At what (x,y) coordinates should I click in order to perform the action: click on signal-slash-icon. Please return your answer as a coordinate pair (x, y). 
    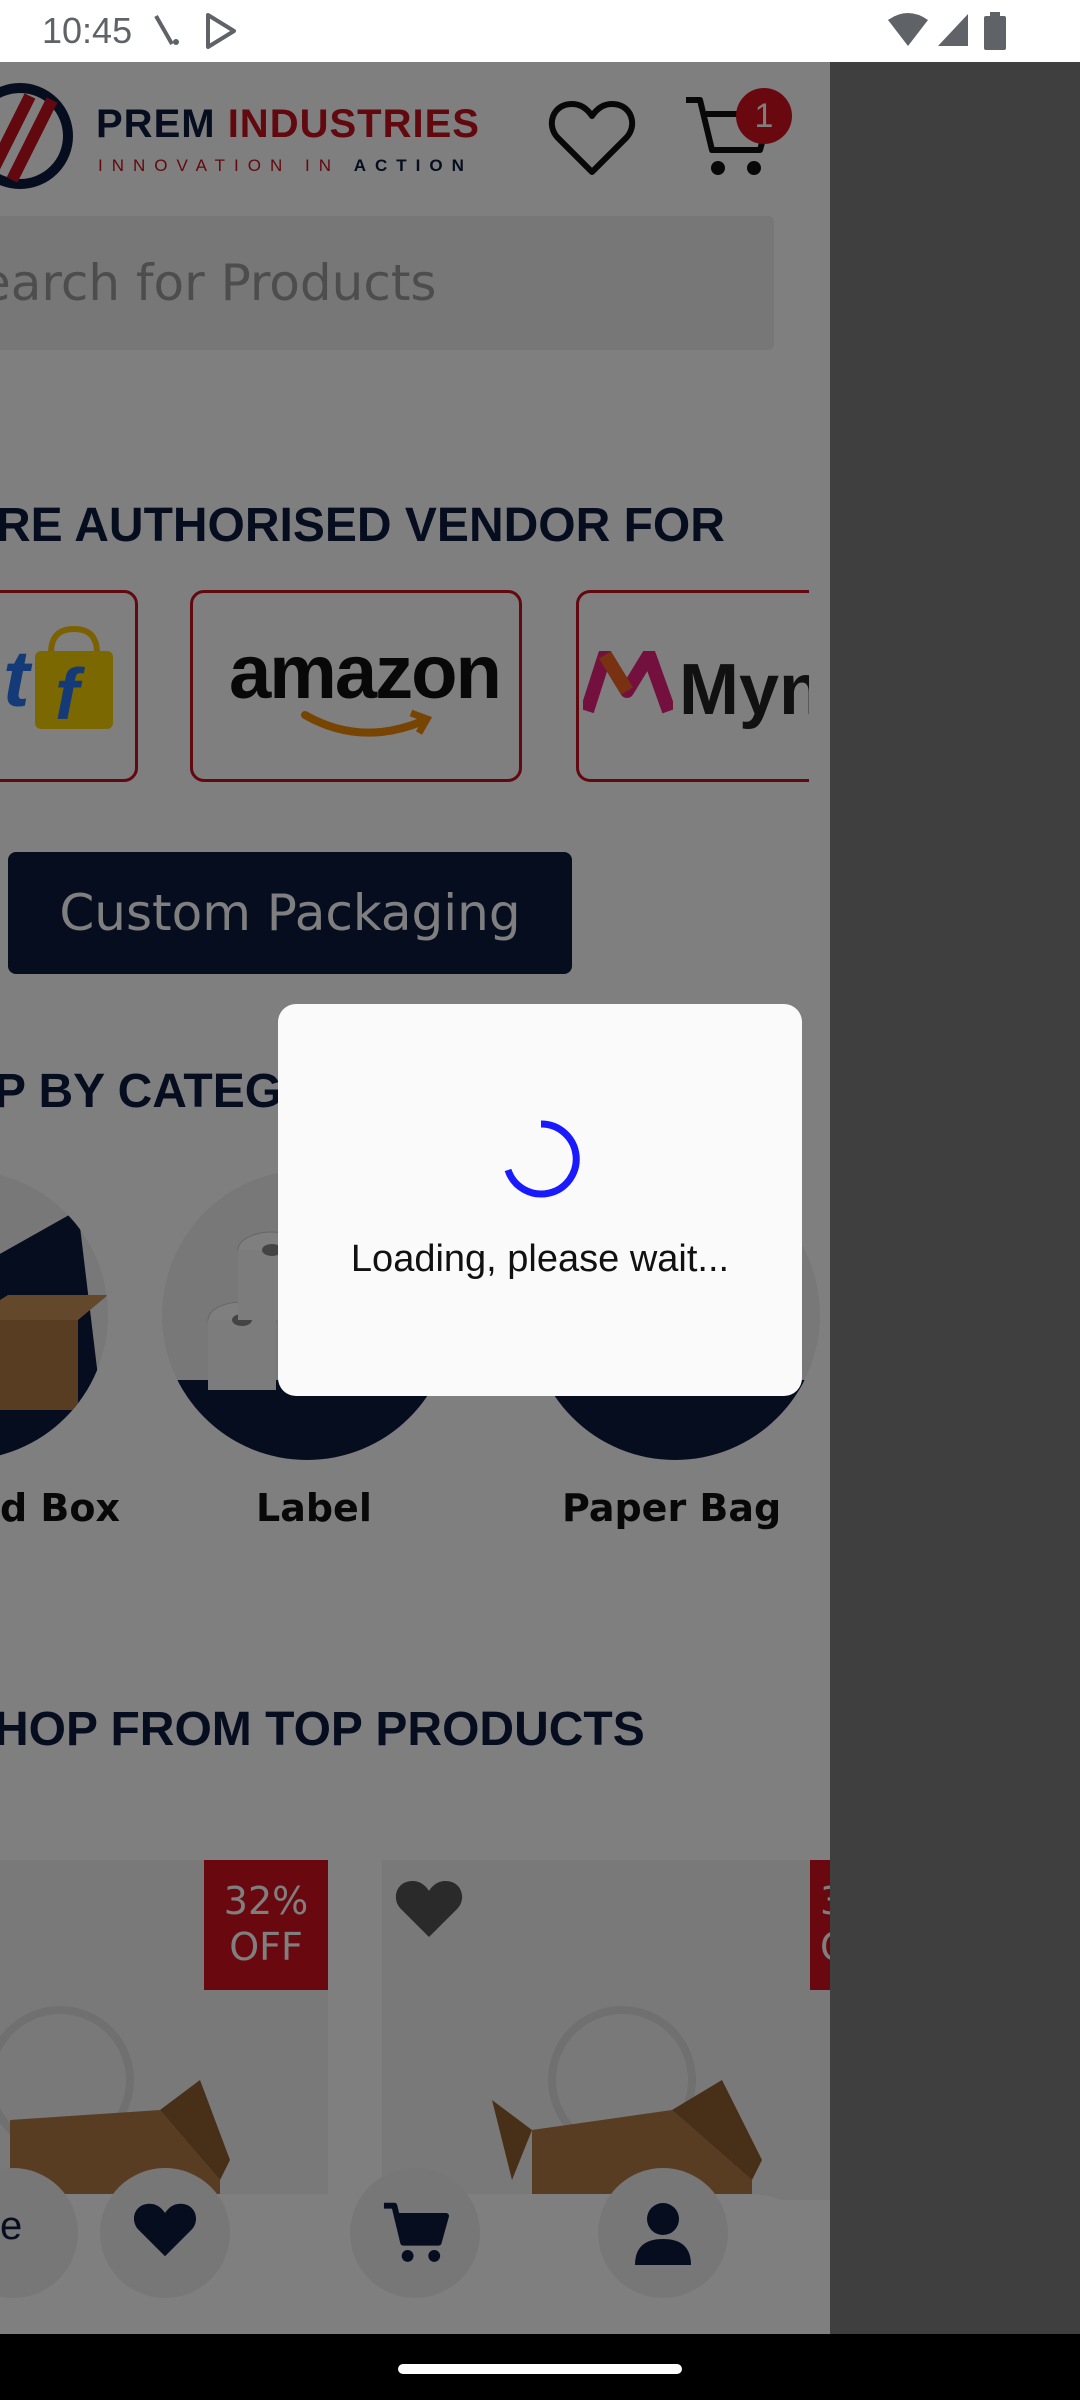
    Looking at the image, I should click on (165, 32).